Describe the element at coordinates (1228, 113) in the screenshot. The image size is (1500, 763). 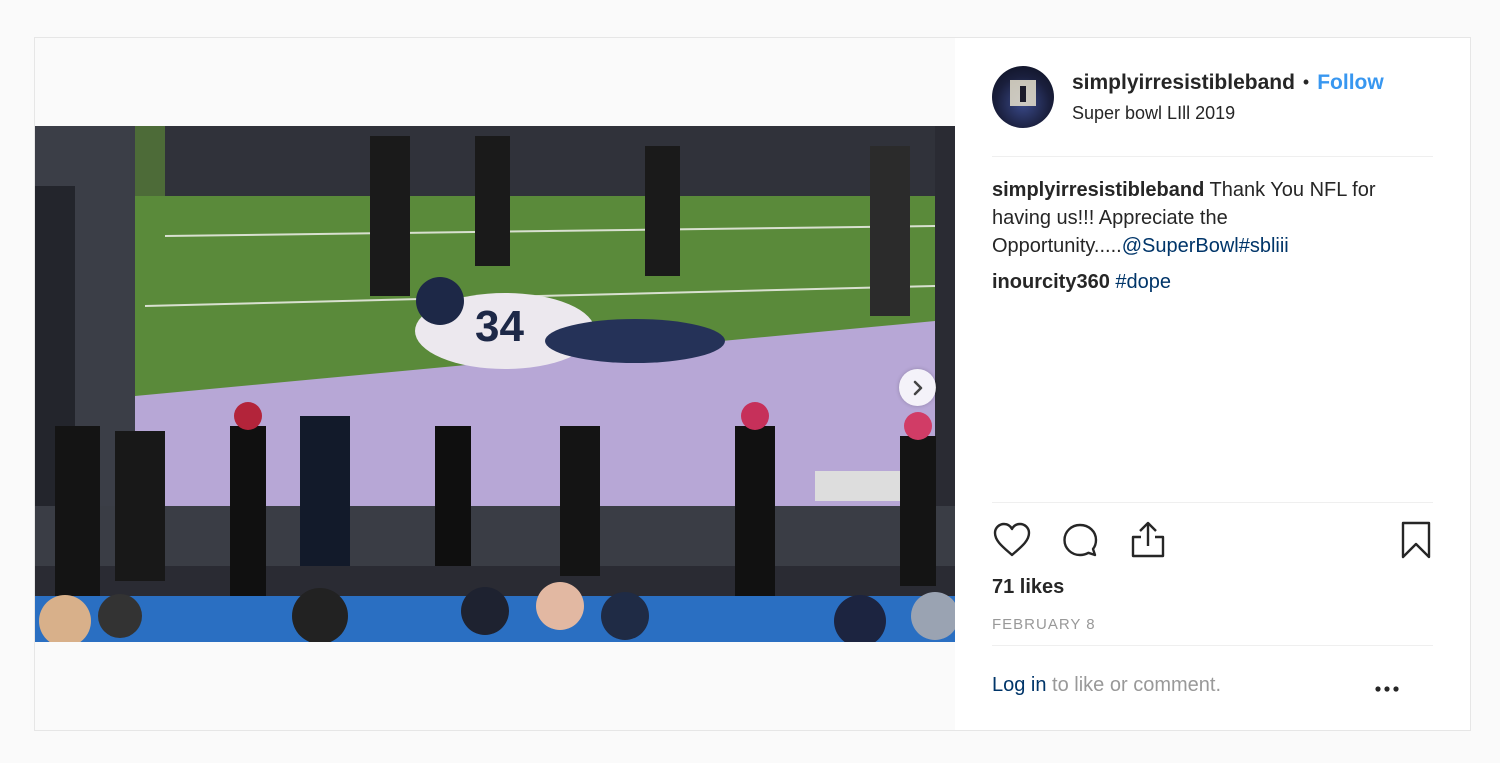
I see `location-link: Super bowl LIll 2019` at that location.